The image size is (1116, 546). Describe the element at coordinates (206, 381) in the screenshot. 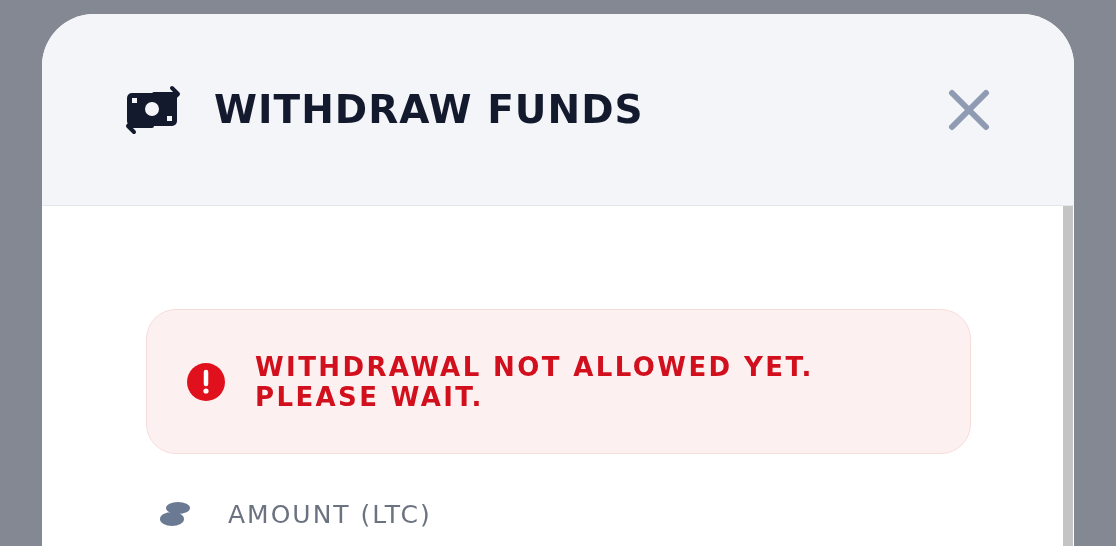

I see `alert-icon` at that location.